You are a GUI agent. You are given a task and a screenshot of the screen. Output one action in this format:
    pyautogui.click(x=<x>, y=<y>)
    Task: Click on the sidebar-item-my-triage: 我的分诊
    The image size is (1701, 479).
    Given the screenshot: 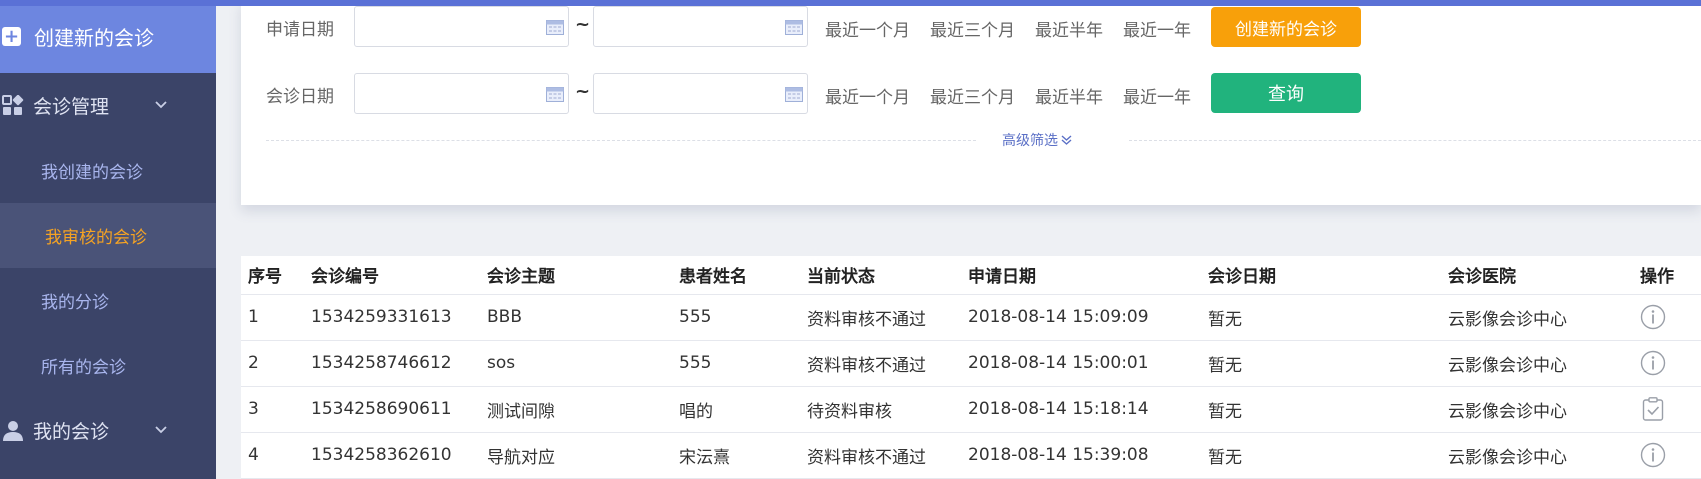 What is the action you would take?
    pyautogui.click(x=108, y=300)
    